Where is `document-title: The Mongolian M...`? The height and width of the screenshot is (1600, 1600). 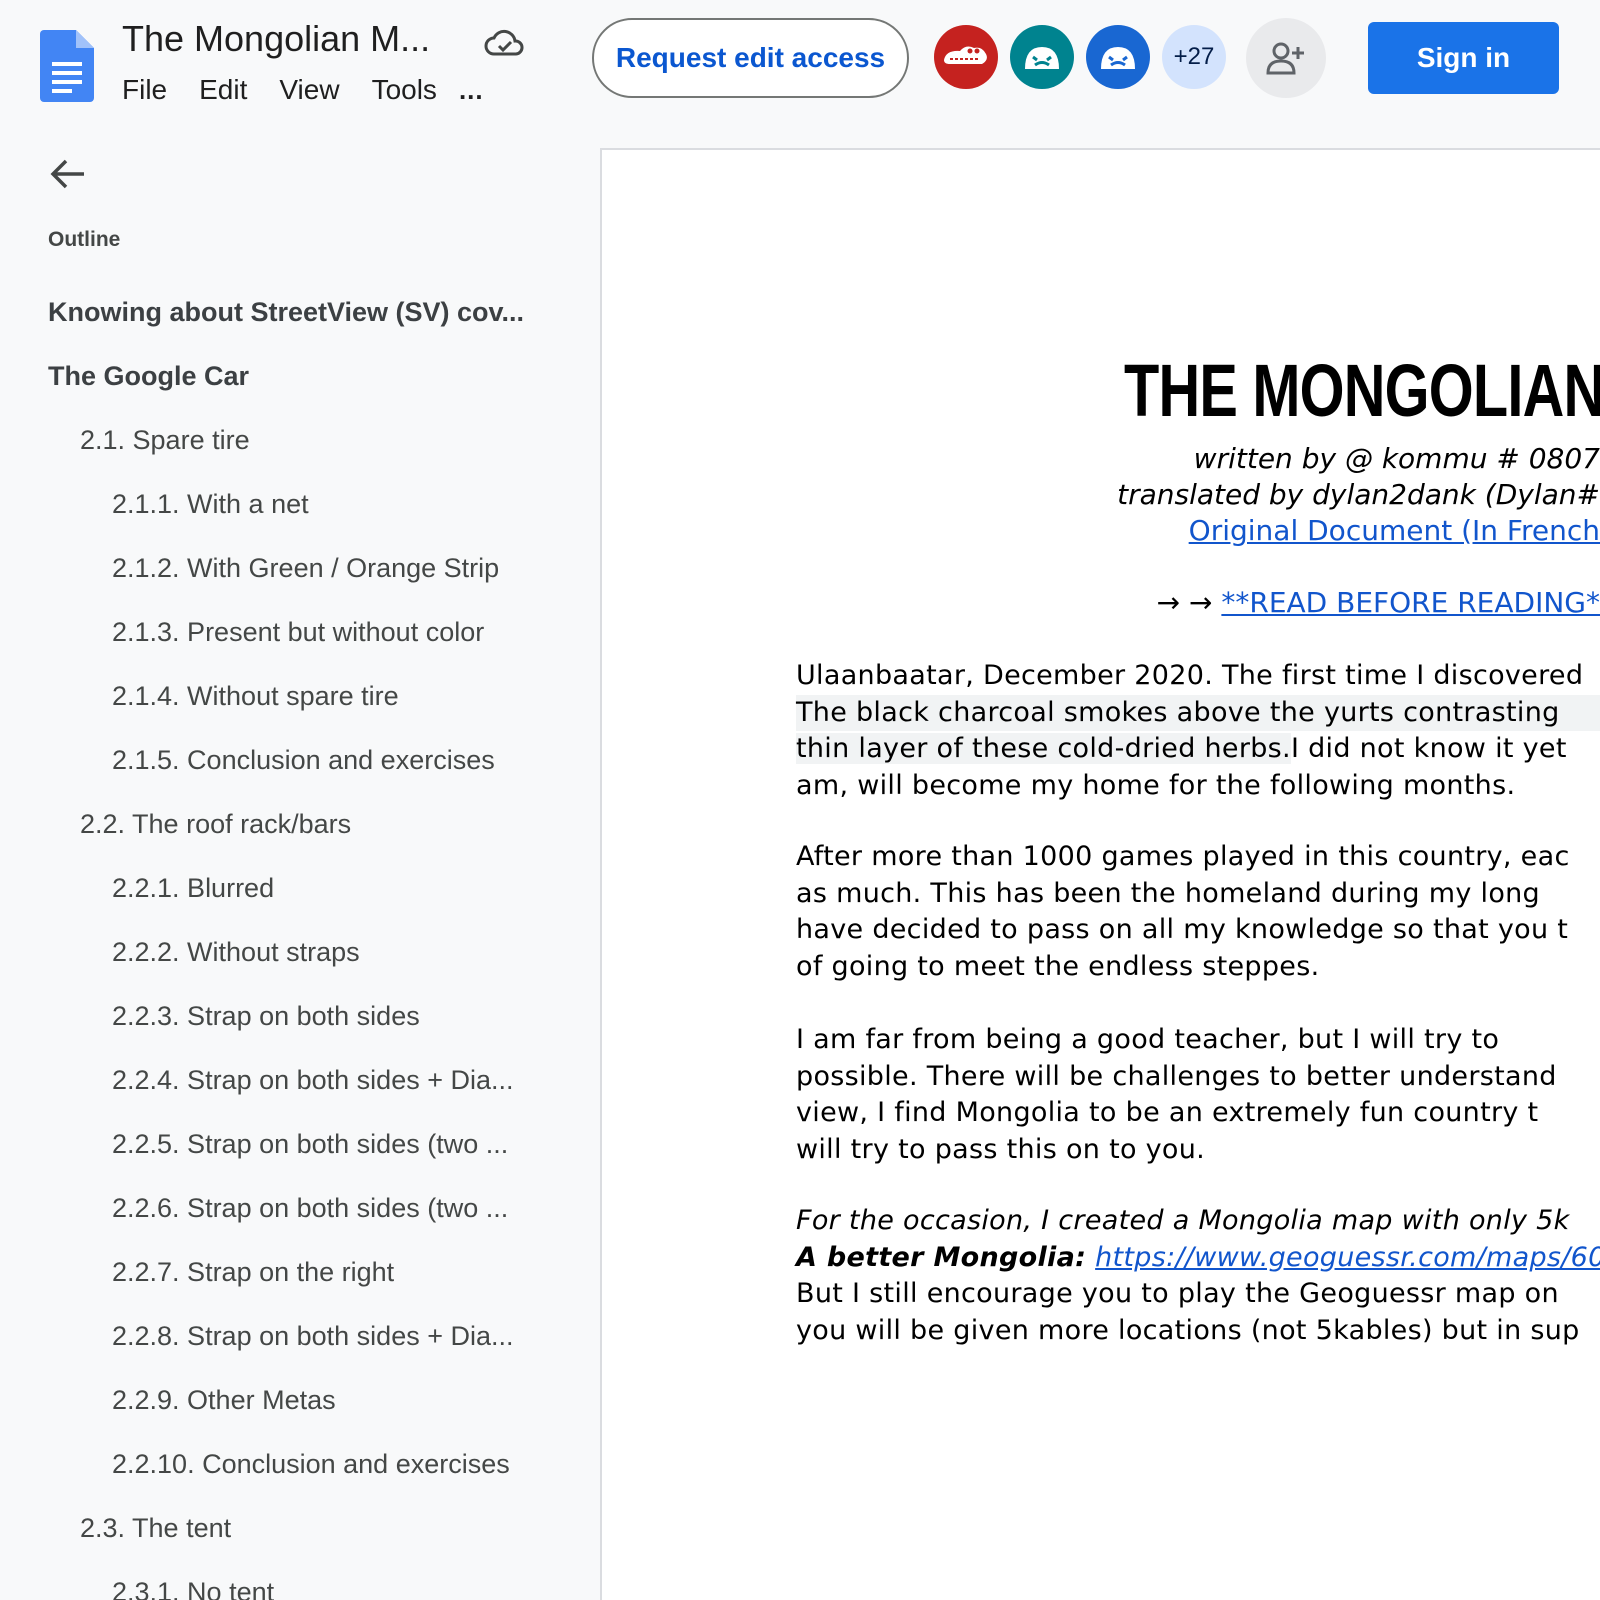
document-title: The Mongolian M... is located at coordinates (276, 39).